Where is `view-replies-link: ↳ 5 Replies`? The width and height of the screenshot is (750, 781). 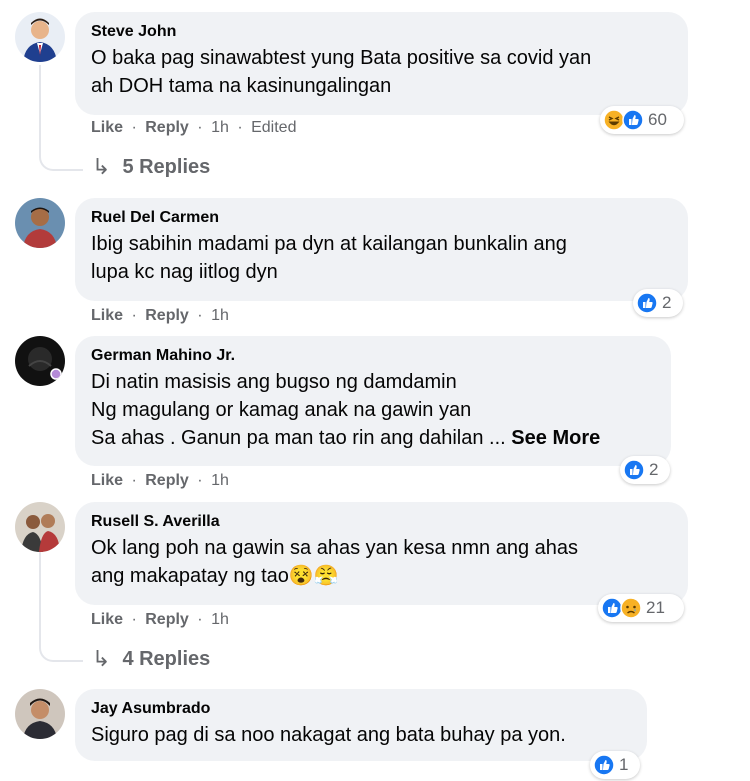 view-replies-link: ↳ 5 Replies is located at coordinates (151, 167).